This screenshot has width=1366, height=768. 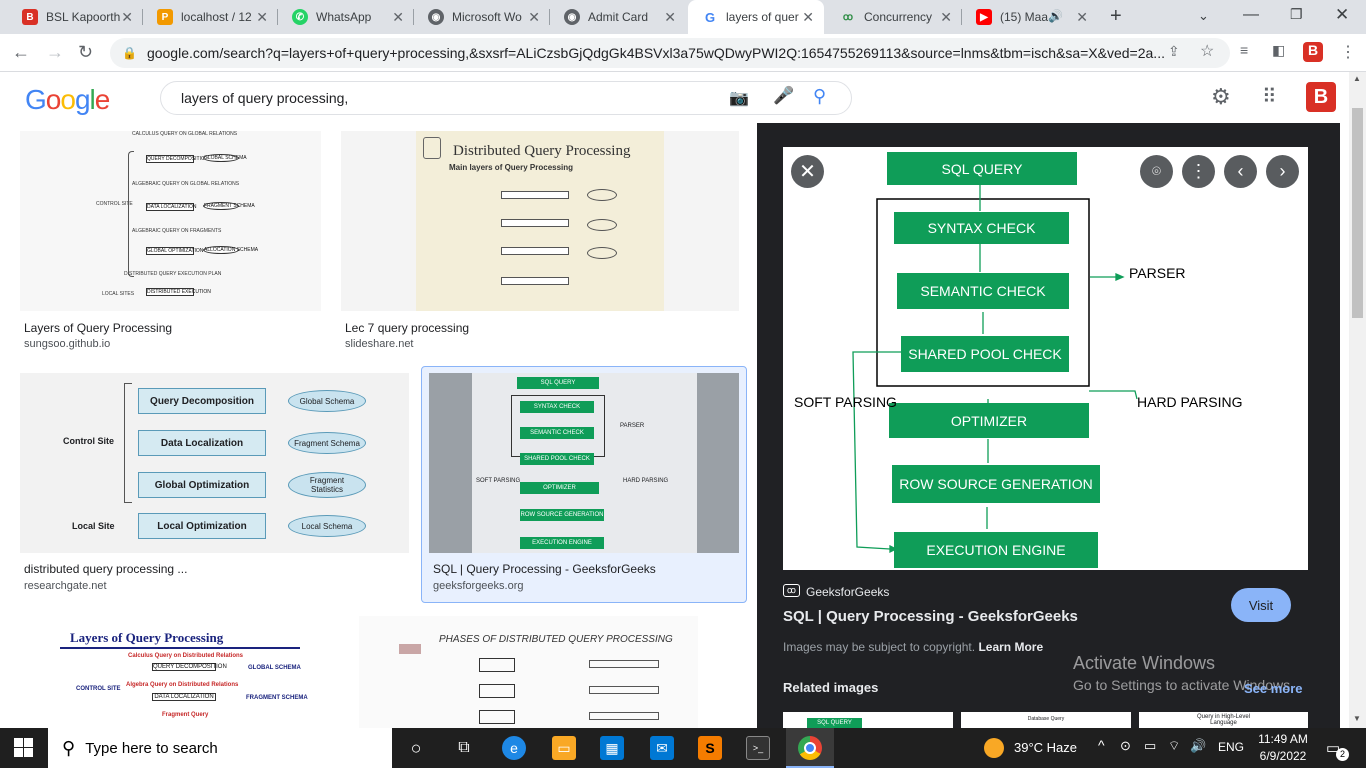 What do you see at coordinates (85, 52) in the screenshot?
I see `reload-icon: ↻` at bounding box center [85, 52].